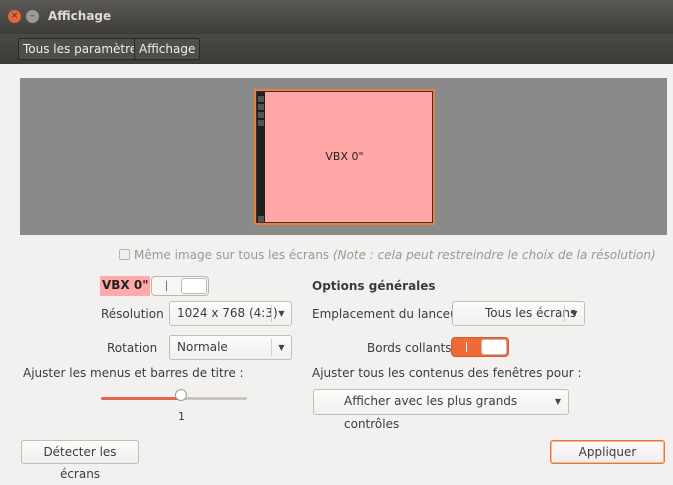 Image resolution: width=673 pixels, height=485 pixels. I want to click on monitor-screen: VBX 0", so click(344, 157).